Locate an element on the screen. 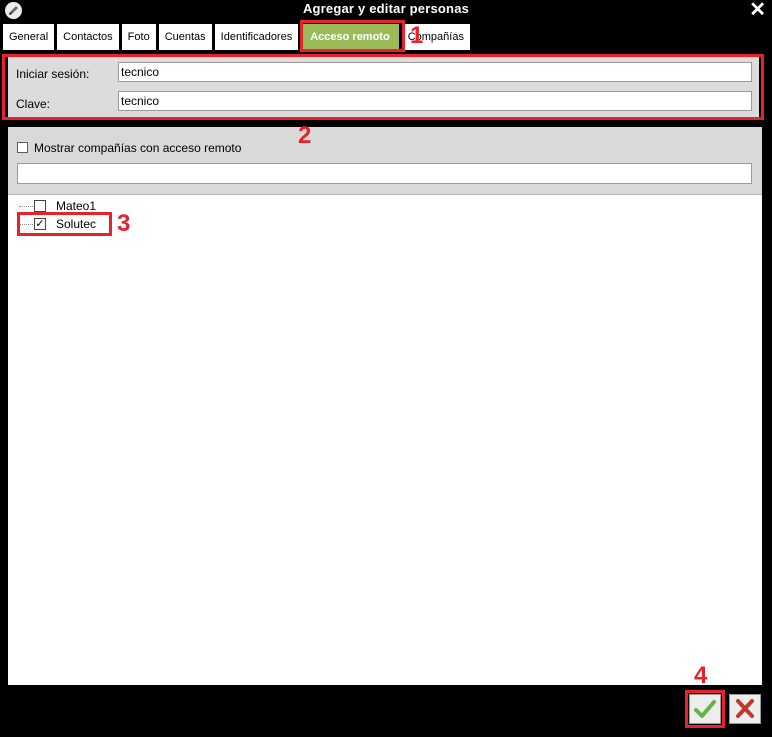  company-filter-input is located at coordinates (384, 173).